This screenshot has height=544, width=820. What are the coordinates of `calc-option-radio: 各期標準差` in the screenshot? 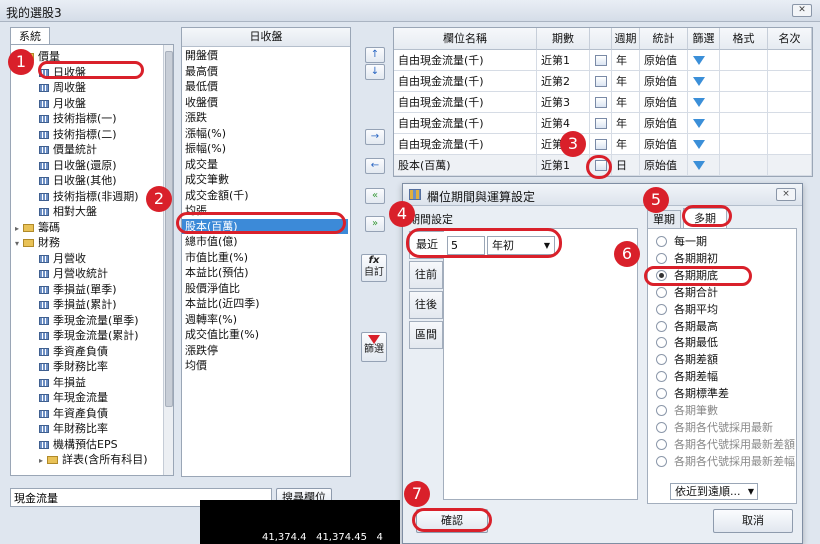 It's located at (692, 394).